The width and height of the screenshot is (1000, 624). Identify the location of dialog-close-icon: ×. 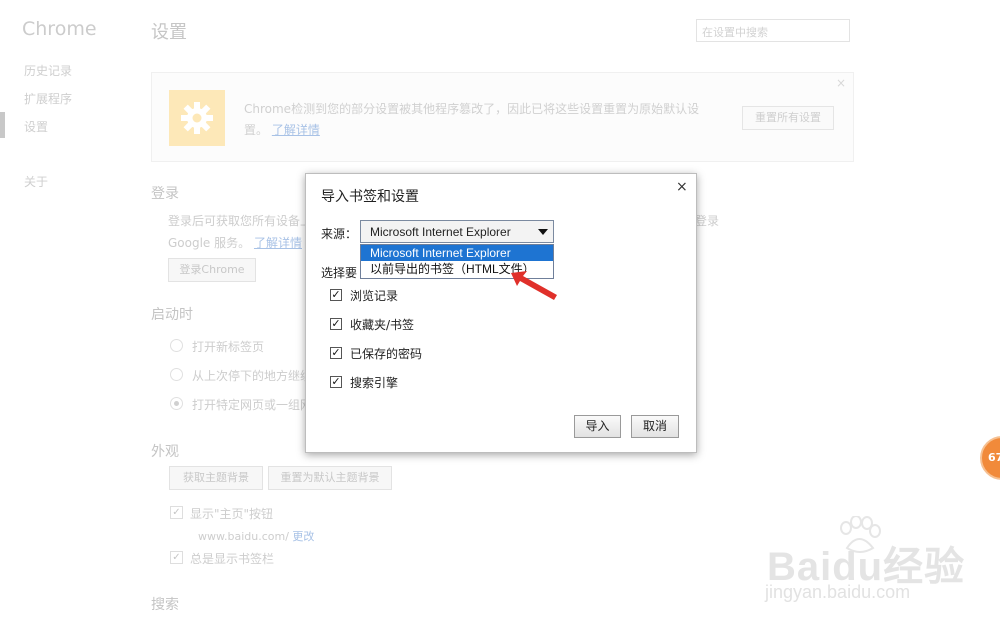
(682, 187).